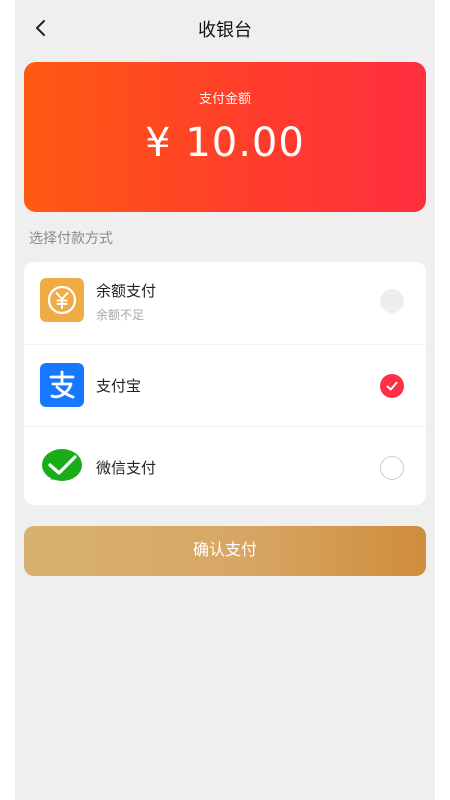 This screenshot has height=800, width=450. Describe the element at coordinates (224, 99) in the screenshot. I see `amount-label: 支付金额` at that location.